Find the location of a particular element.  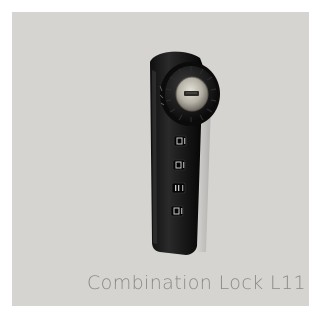

combination-lock-photo is located at coordinates (185, 153).